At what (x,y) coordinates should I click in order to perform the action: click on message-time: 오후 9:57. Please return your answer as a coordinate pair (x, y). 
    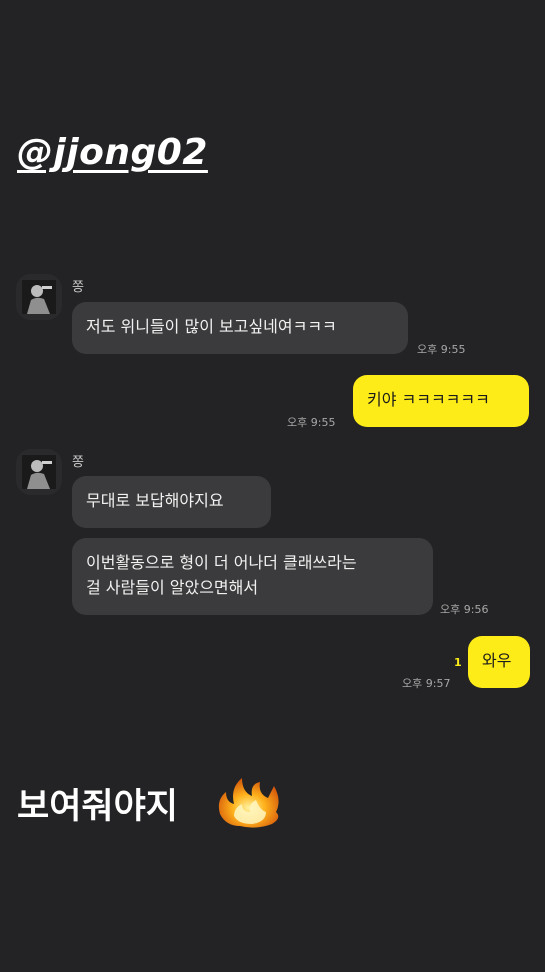
    Looking at the image, I should click on (426, 683).